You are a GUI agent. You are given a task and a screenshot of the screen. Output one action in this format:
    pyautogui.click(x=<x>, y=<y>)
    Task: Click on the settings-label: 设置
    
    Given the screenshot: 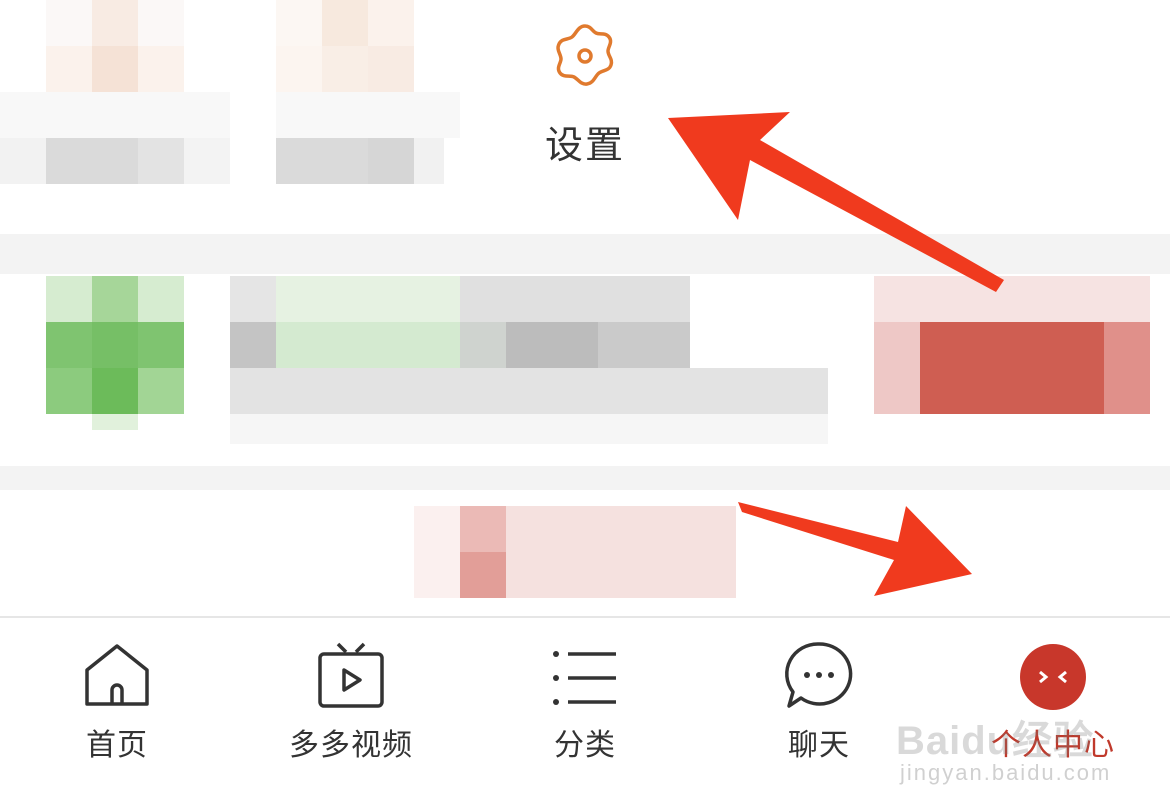 What is the action you would take?
    pyautogui.click(x=584, y=145)
    